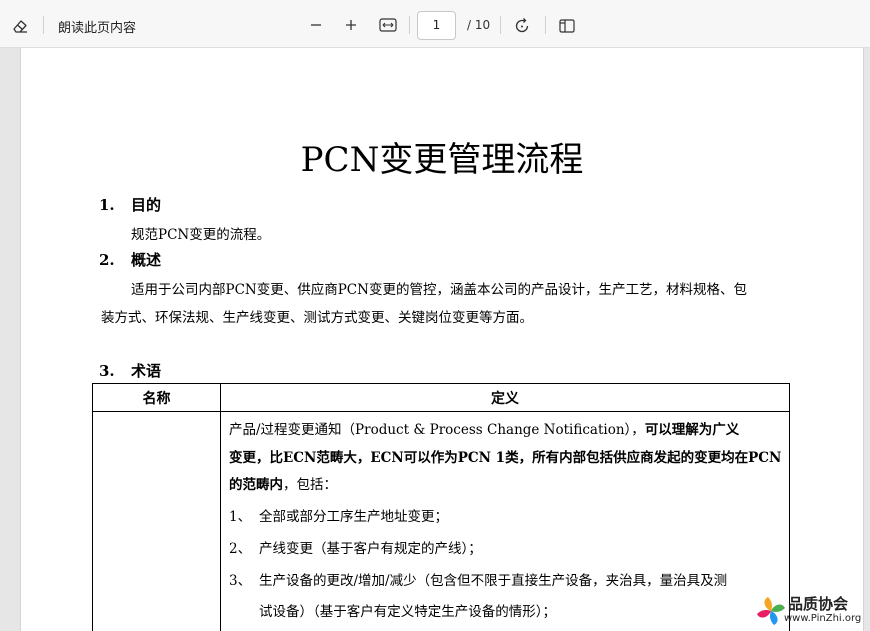 The width and height of the screenshot is (870, 631). What do you see at coordinates (107, 260) in the screenshot?
I see `section-number: 2.` at bounding box center [107, 260].